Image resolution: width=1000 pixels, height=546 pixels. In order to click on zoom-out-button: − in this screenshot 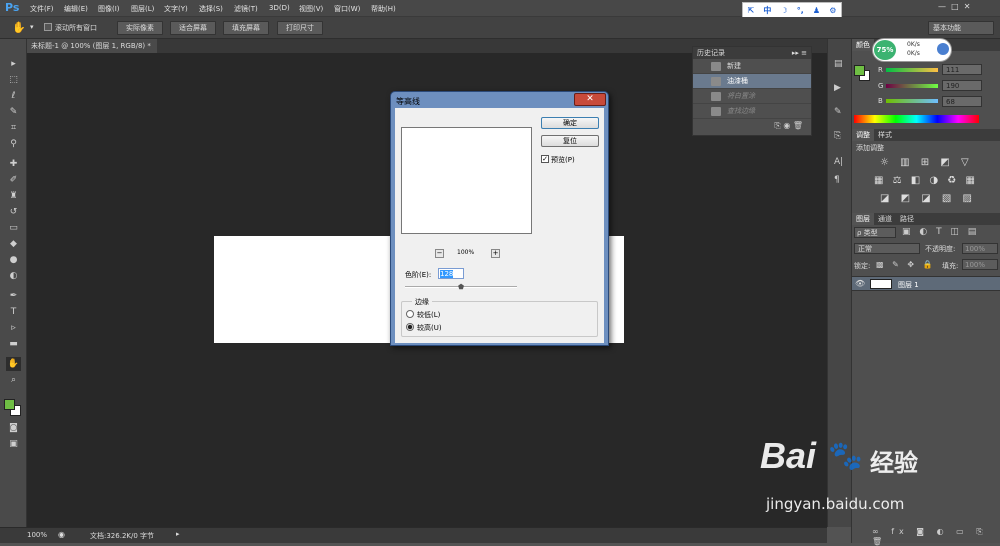, I will do `click(439, 253)`.